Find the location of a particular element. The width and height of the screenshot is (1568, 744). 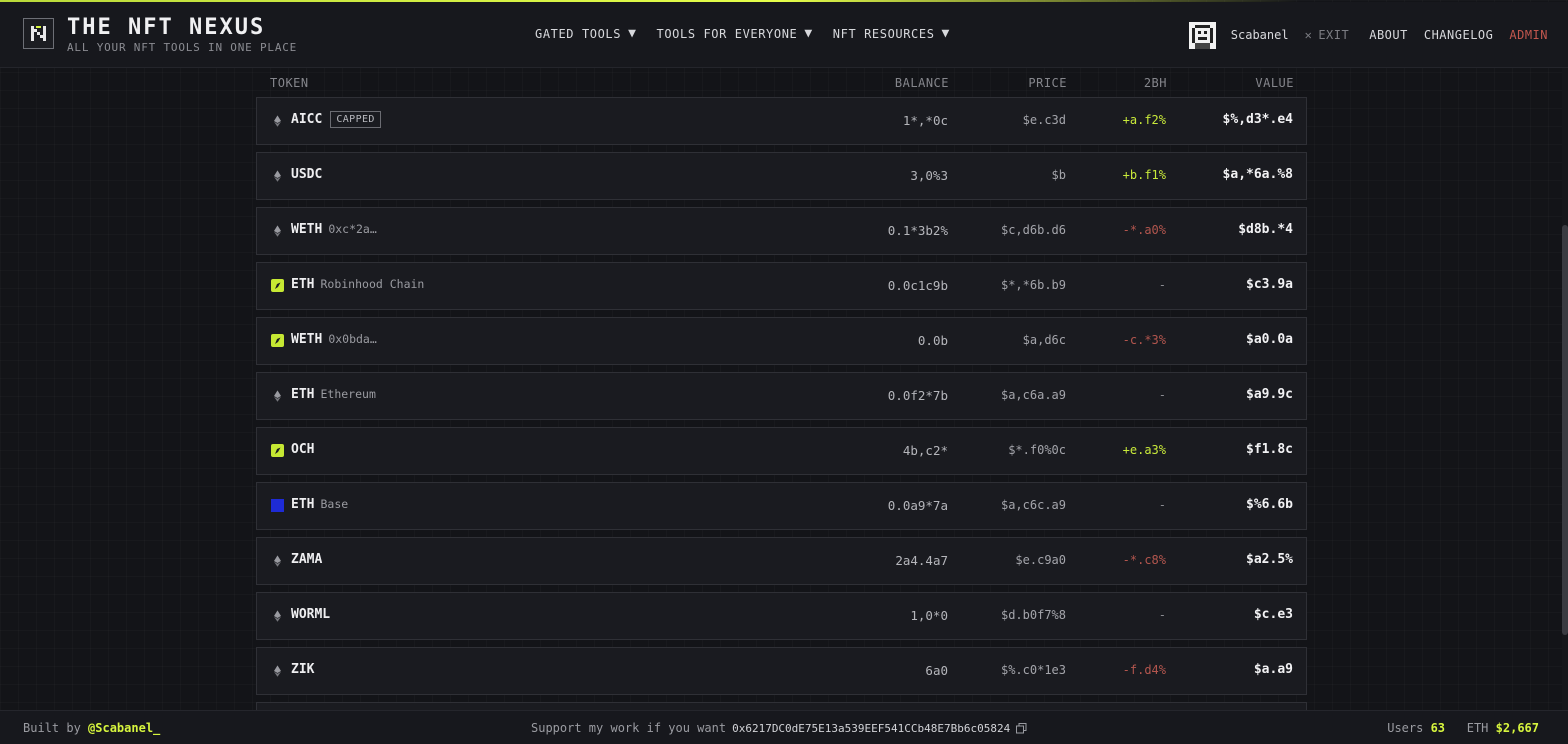

token-symbol-text: OCH is located at coordinates (303, 449).